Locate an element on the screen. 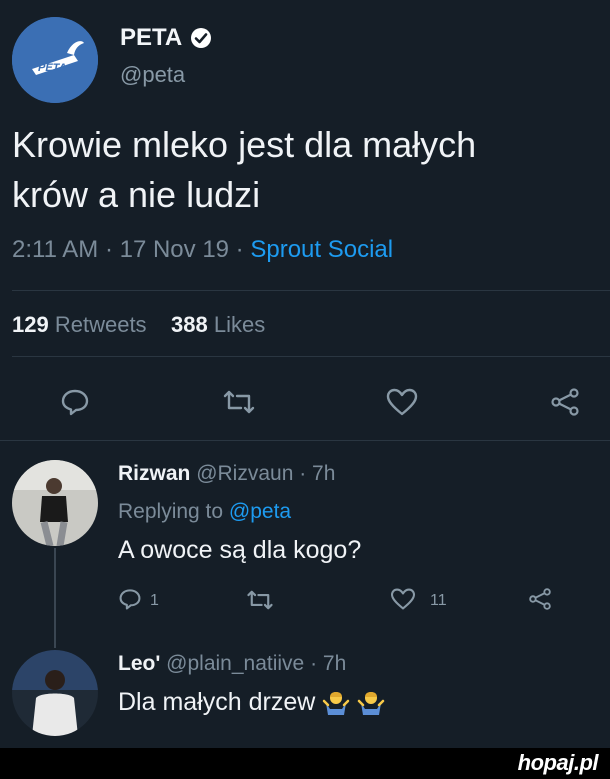 This screenshot has width=610, height=779. watermark-bar: hopaj.pl is located at coordinates (305, 763).